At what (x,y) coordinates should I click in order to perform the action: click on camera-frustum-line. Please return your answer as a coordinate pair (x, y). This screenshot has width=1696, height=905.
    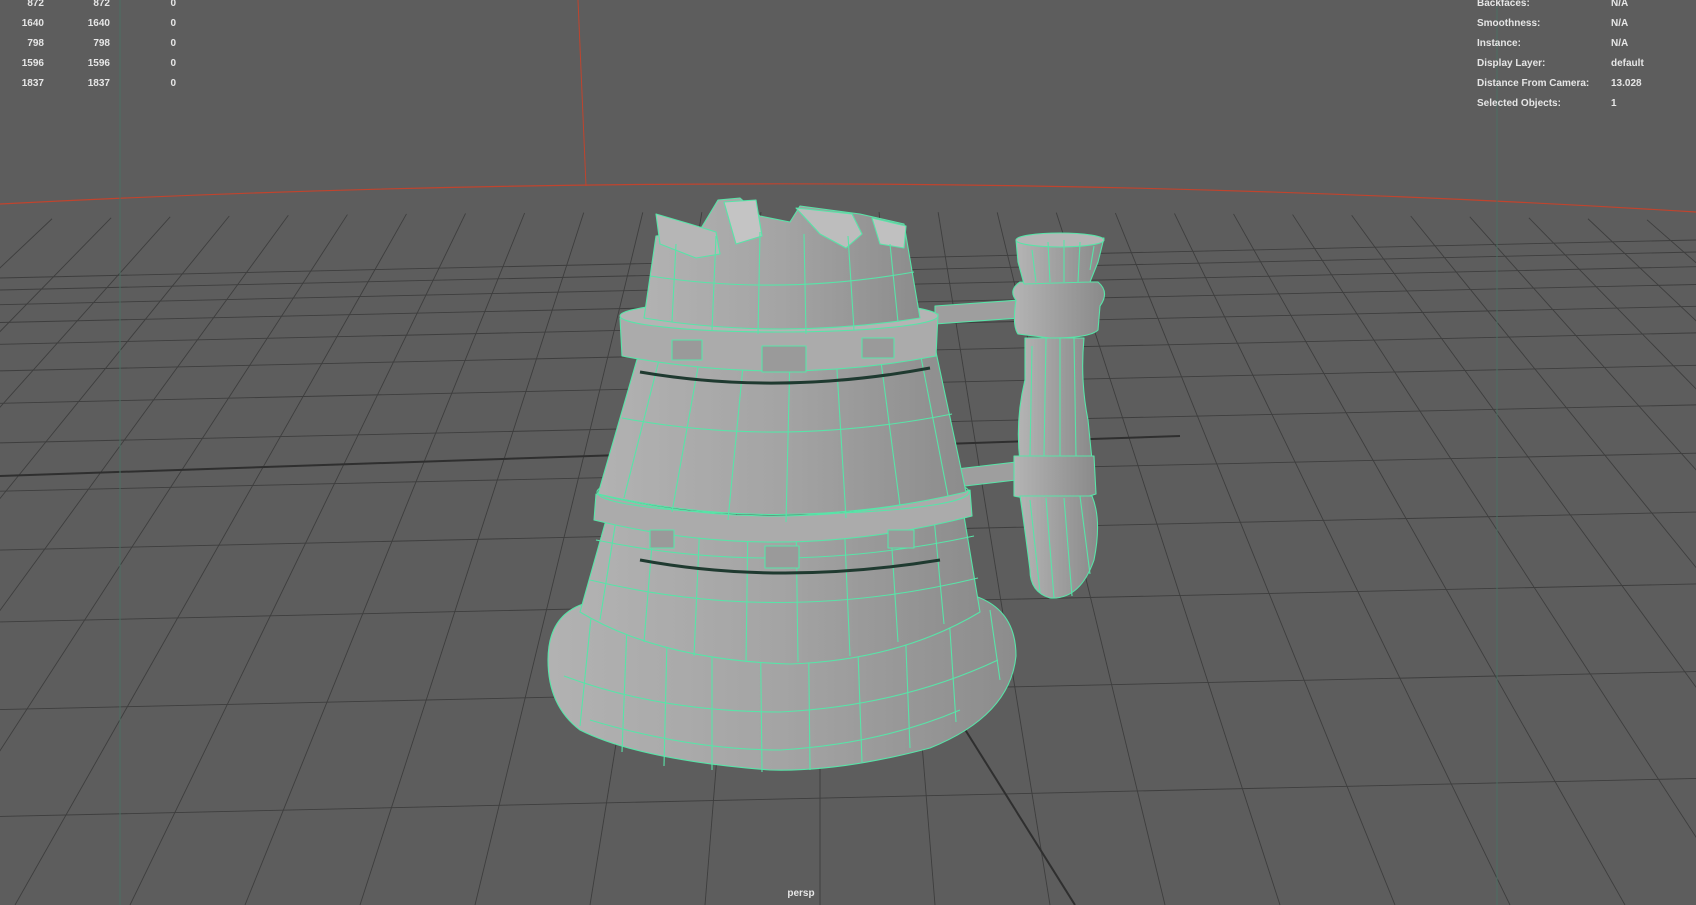
    Looking at the image, I should click on (582, 93).